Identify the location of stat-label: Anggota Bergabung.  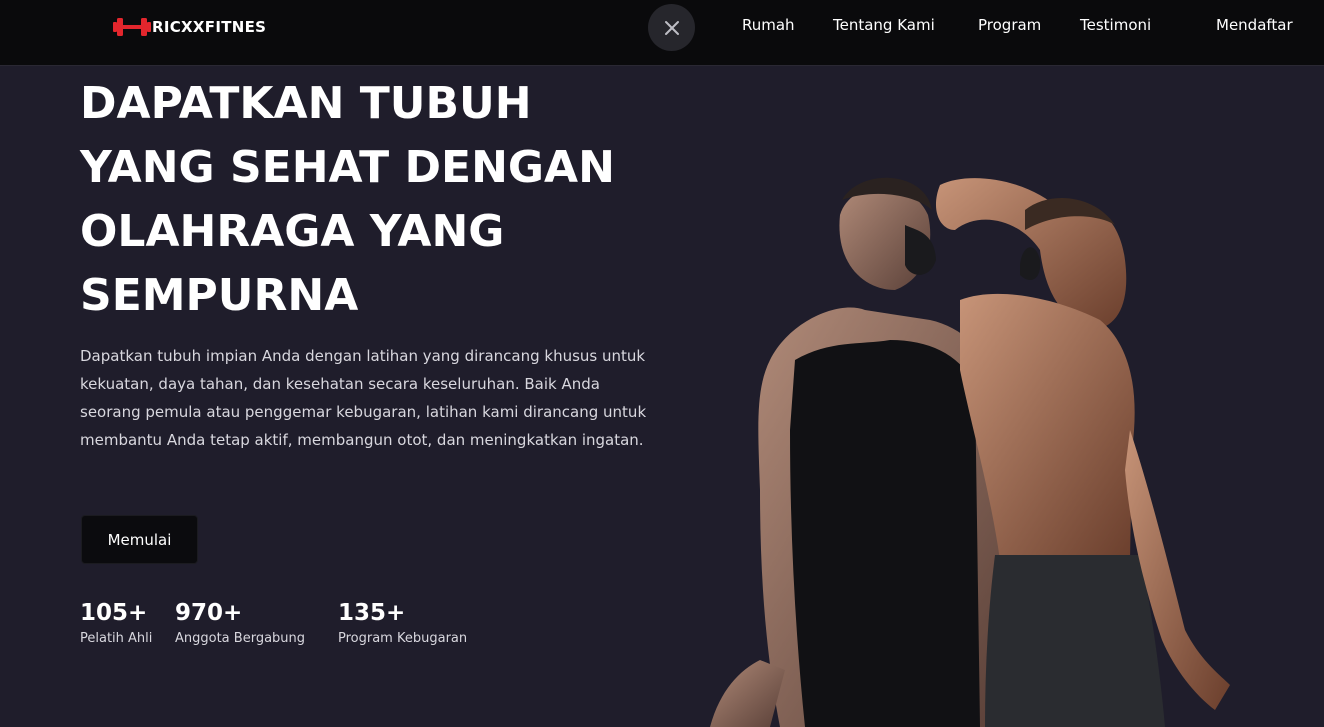
(240, 638).